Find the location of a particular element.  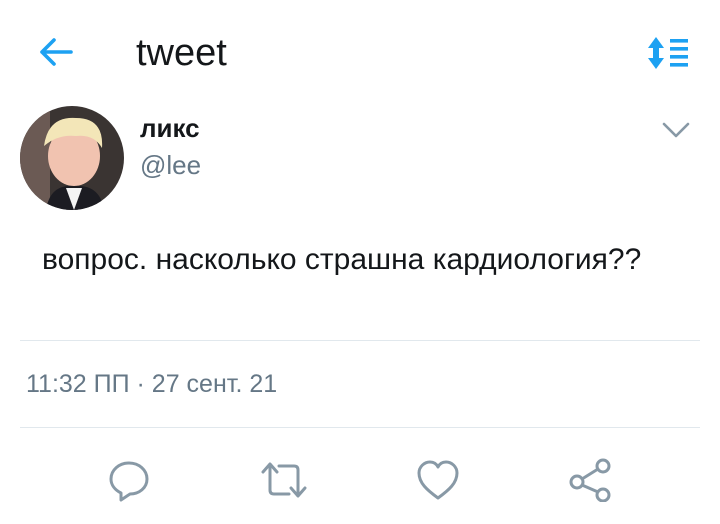

author-handle: @lee is located at coordinates (170, 165).